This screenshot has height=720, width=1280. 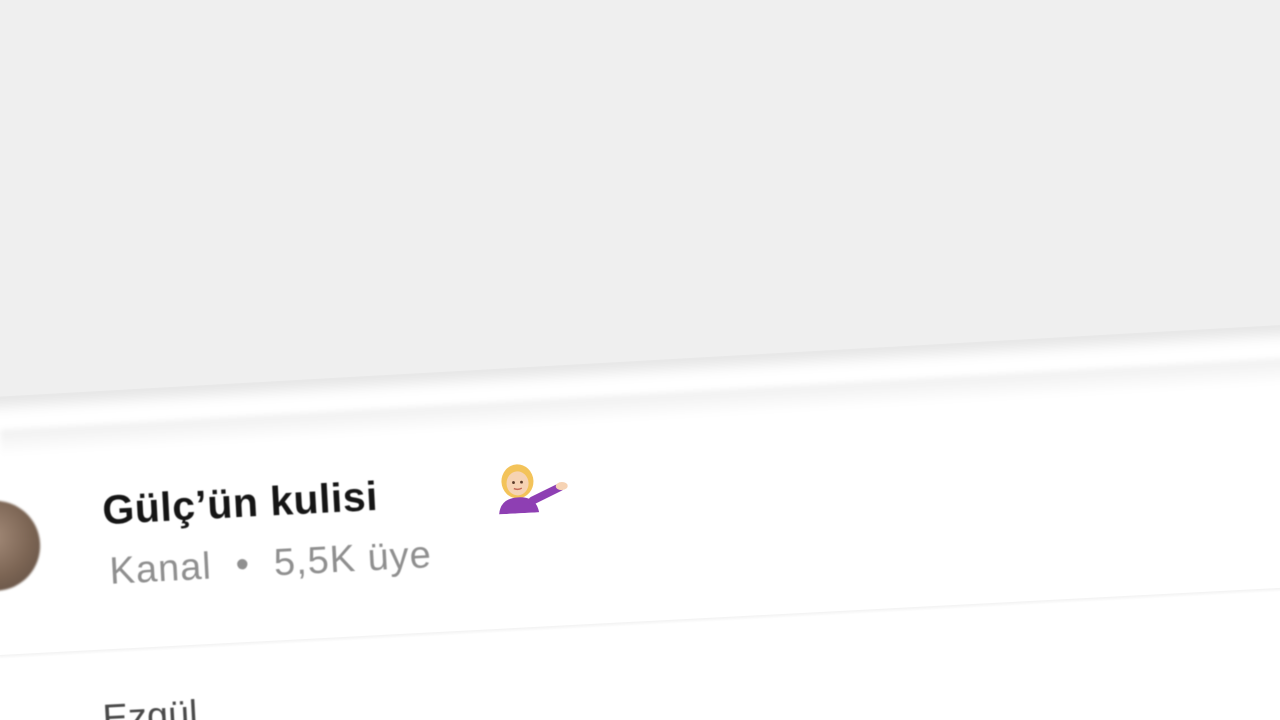 What do you see at coordinates (160, 569) in the screenshot?
I see `channel-type-label: Kanal` at bounding box center [160, 569].